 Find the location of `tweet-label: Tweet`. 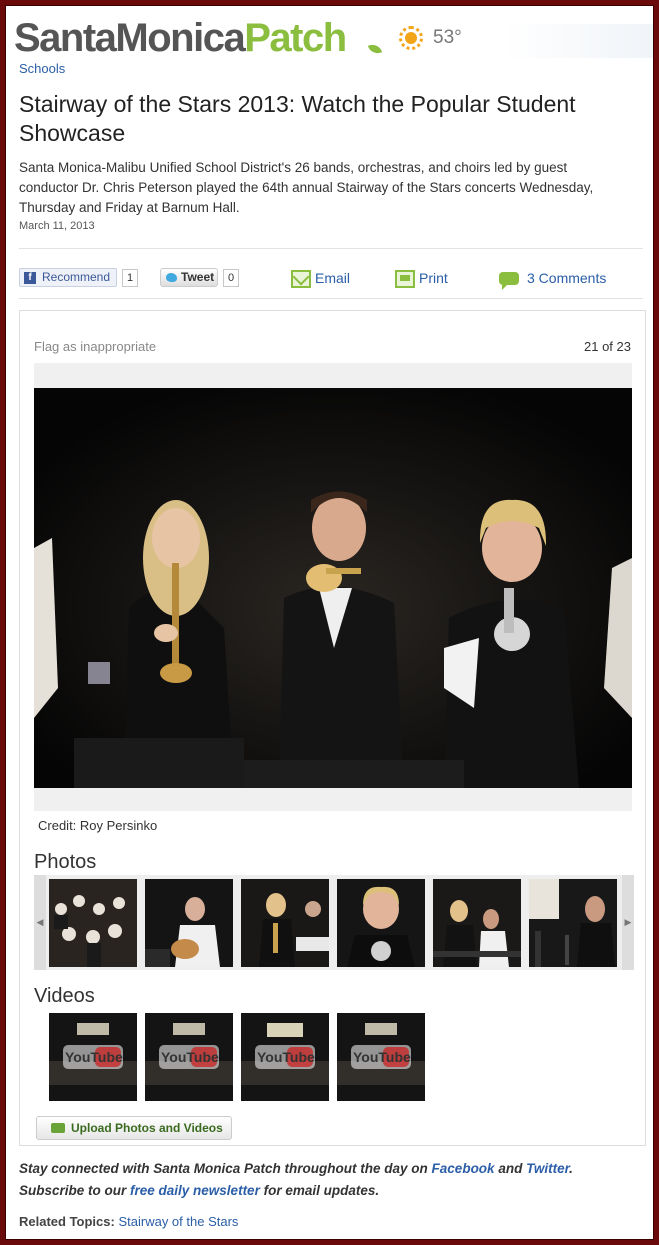

tweet-label: Tweet is located at coordinates (198, 277).